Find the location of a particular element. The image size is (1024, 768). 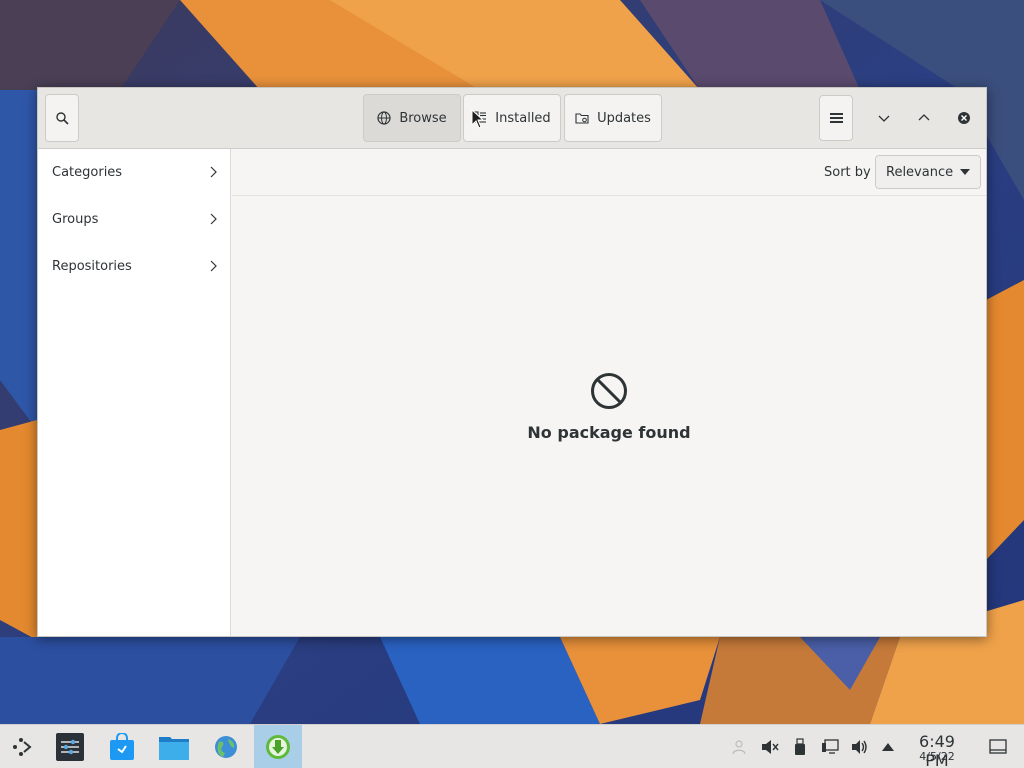

sort-bar: Sort by Relevance is located at coordinates (609, 172).